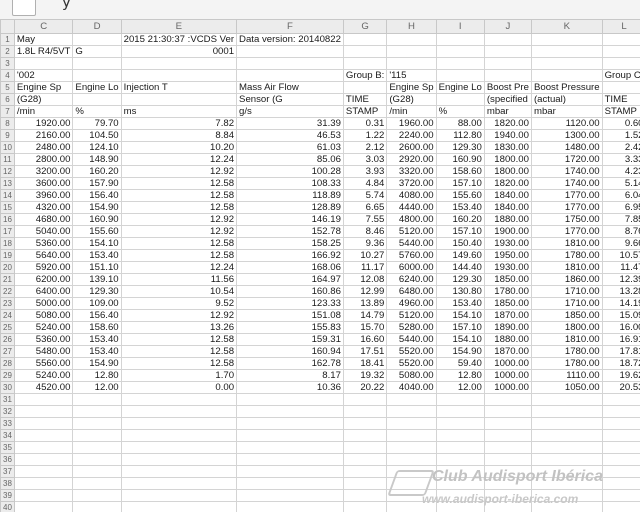 Image resolution: width=640 pixels, height=512 pixels. I want to click on cell: 15.70, so click(365, 327).